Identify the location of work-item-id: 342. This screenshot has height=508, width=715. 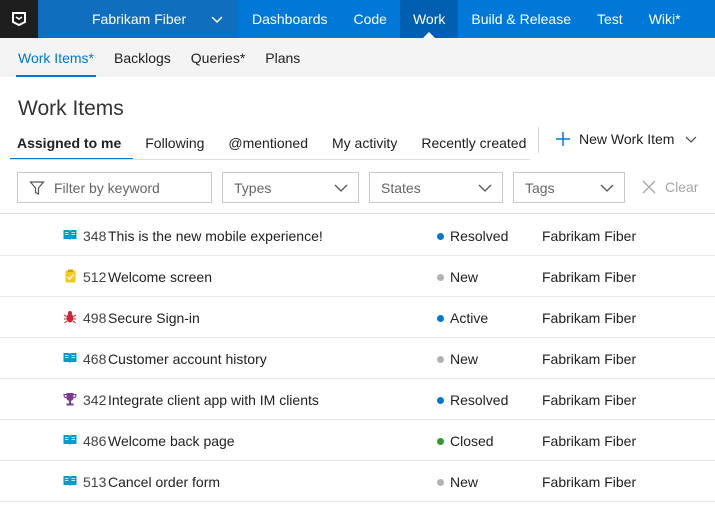
(95, 400).